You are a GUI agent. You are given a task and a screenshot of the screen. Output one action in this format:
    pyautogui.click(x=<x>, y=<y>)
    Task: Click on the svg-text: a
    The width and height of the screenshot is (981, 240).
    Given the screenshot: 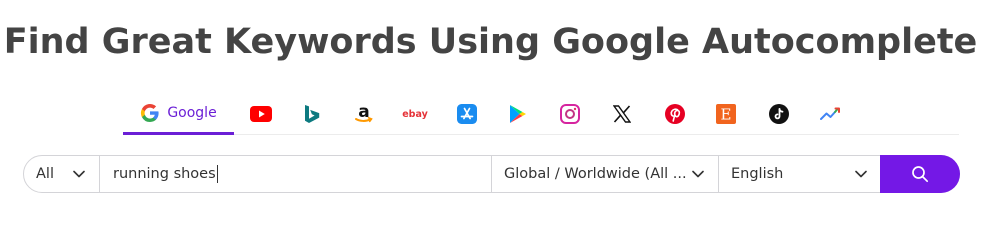 What is the action you would take?
    pyautogui.click(x=363, y=112)
    